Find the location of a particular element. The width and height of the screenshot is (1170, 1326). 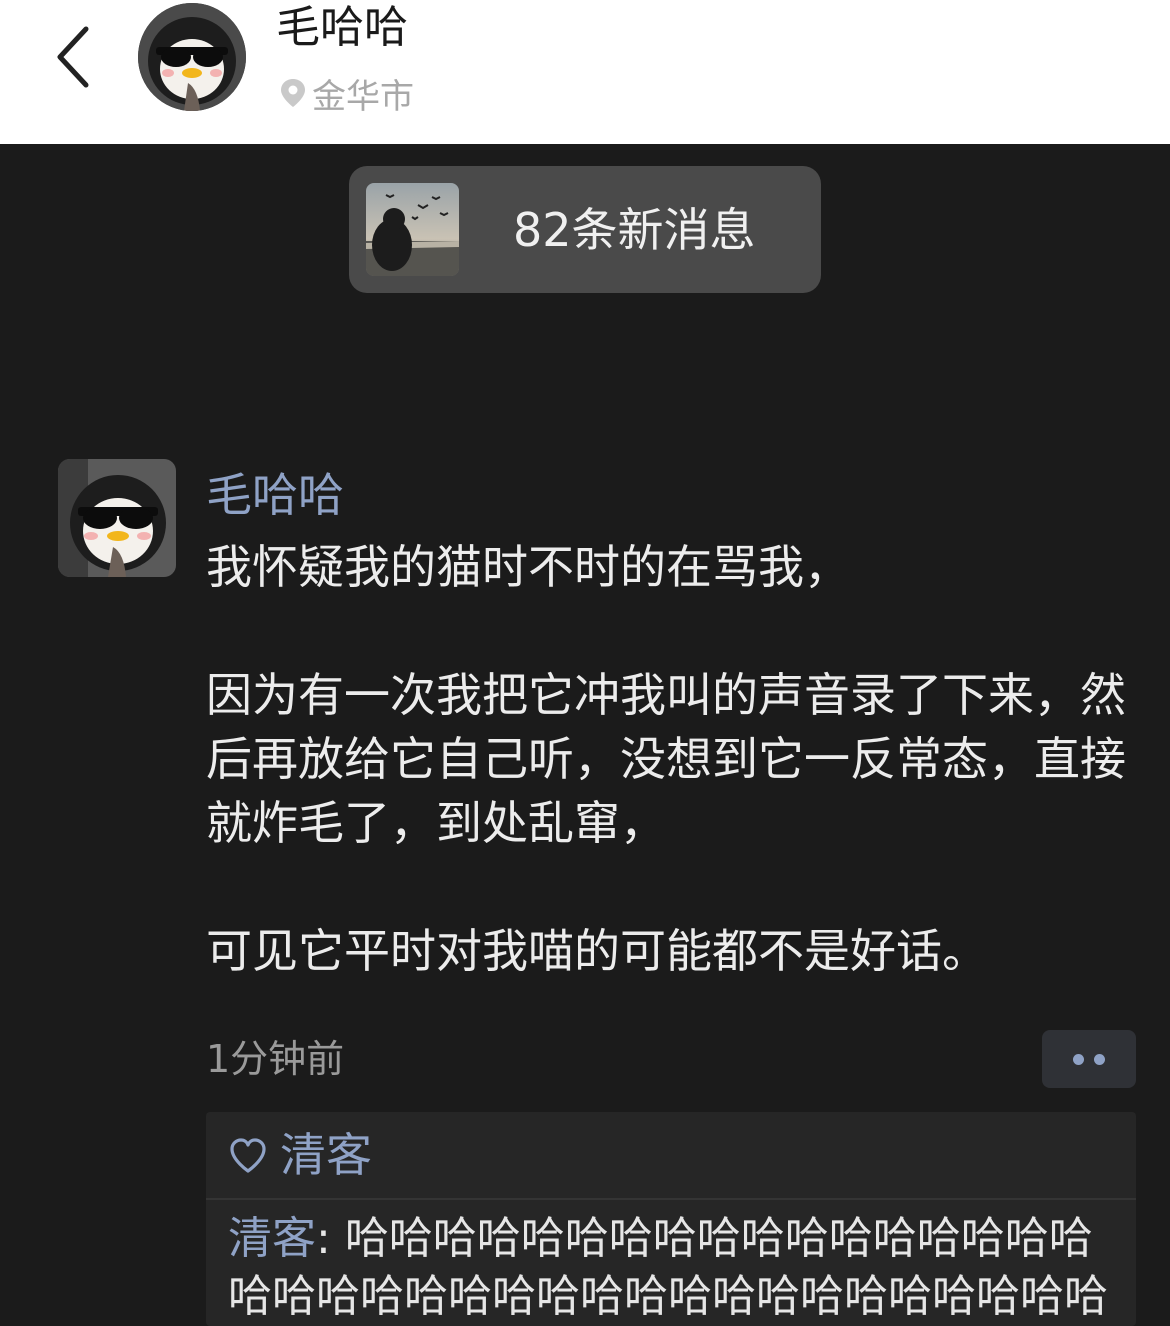

comment-author: 清客 is located at coordinates (272, 1238).